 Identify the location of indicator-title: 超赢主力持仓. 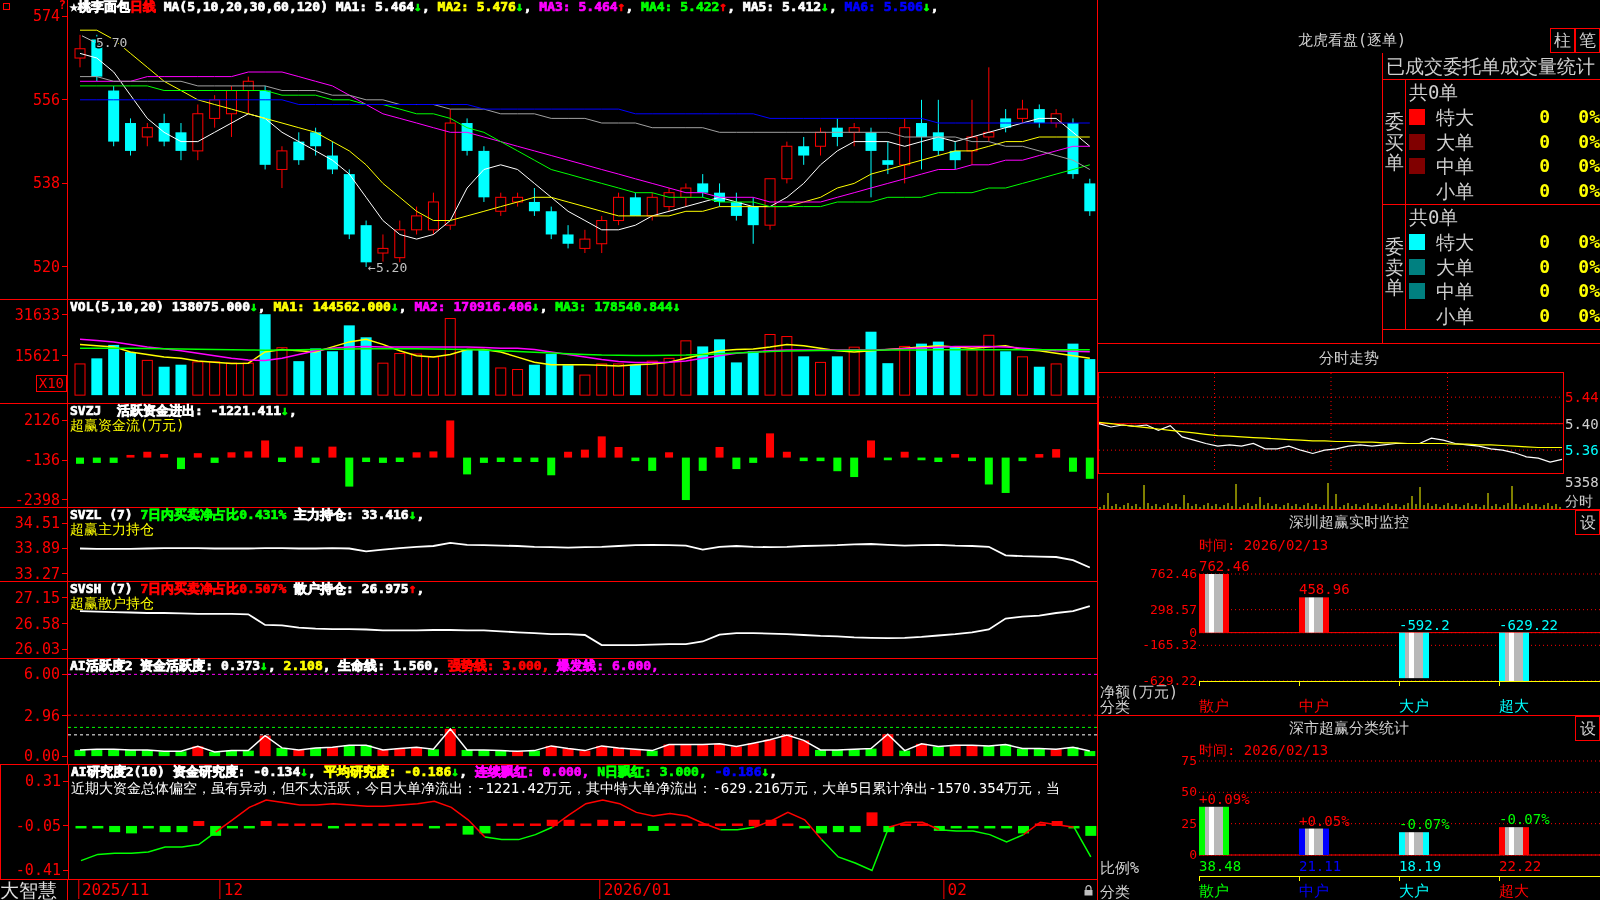
(112, 529).